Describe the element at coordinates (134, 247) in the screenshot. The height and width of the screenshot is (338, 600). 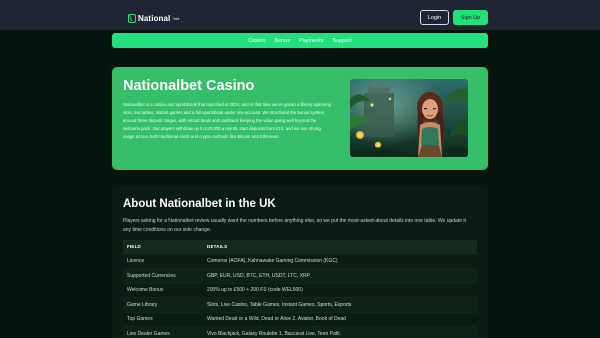
I see `column-header-field: FIELD` at that location.